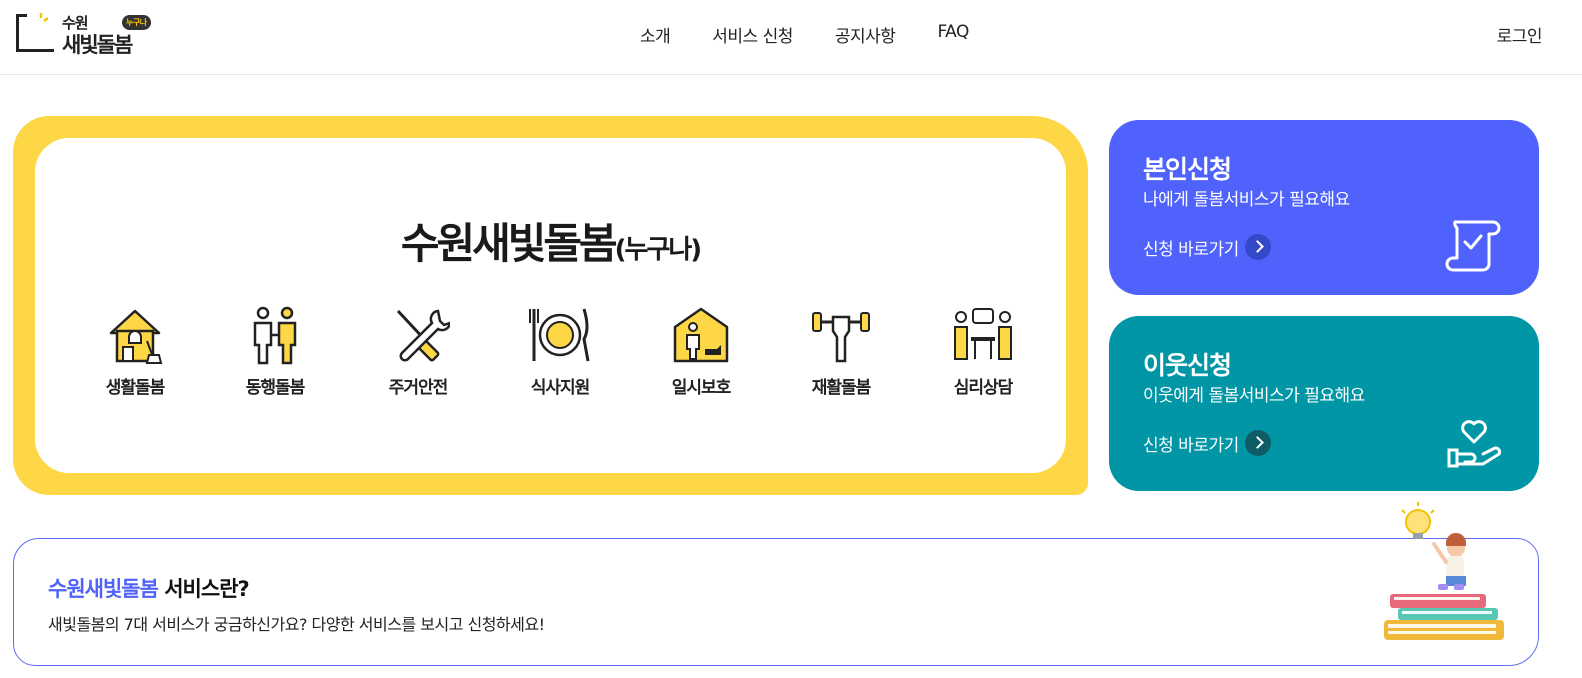 Image resolution: width=1582 pixels, height=678 pixels. I want to click on service-item-counseling: 심리상담, so click(983, 353).